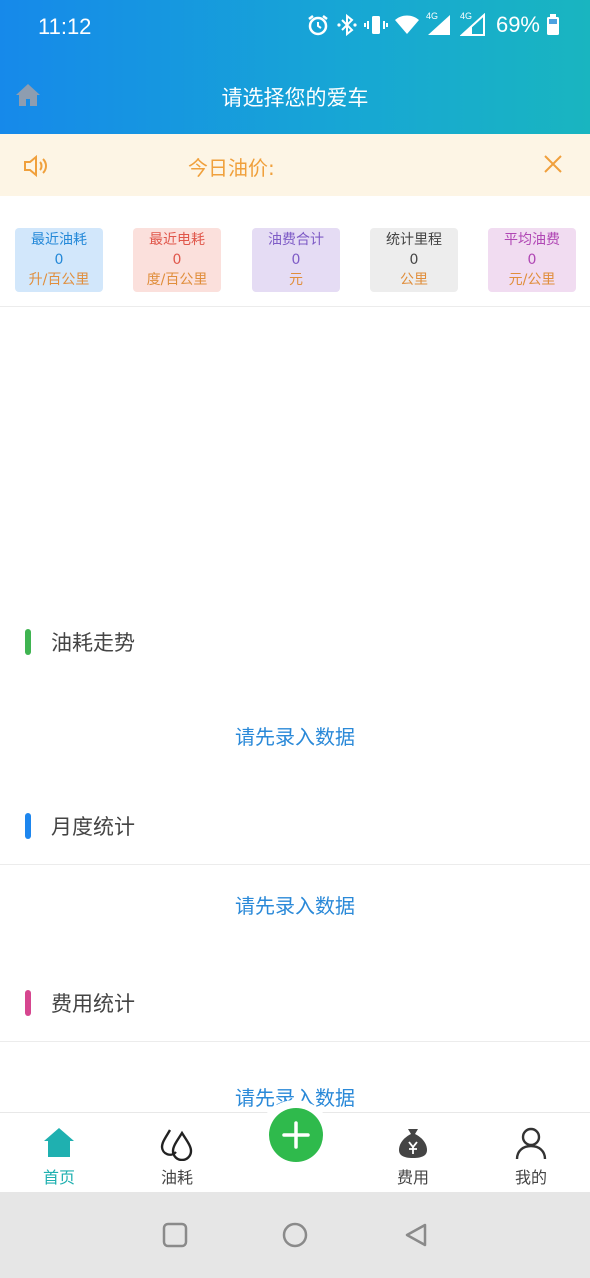  Describe the element at coordinates (414, 240) in the screenshot. I see `stat-label: 统计里程` at that location.